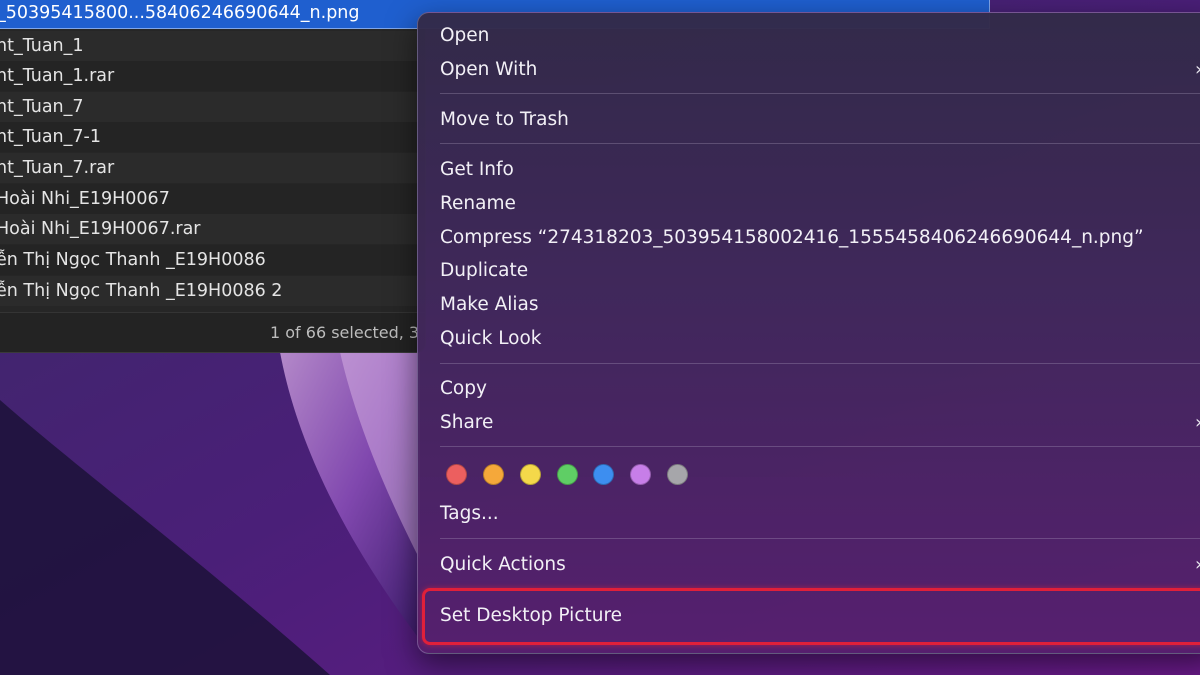  Describe the element at coordinates (491, 339) in the screenshot. I see `menu-item-quick-look: Quick Look` at that location.